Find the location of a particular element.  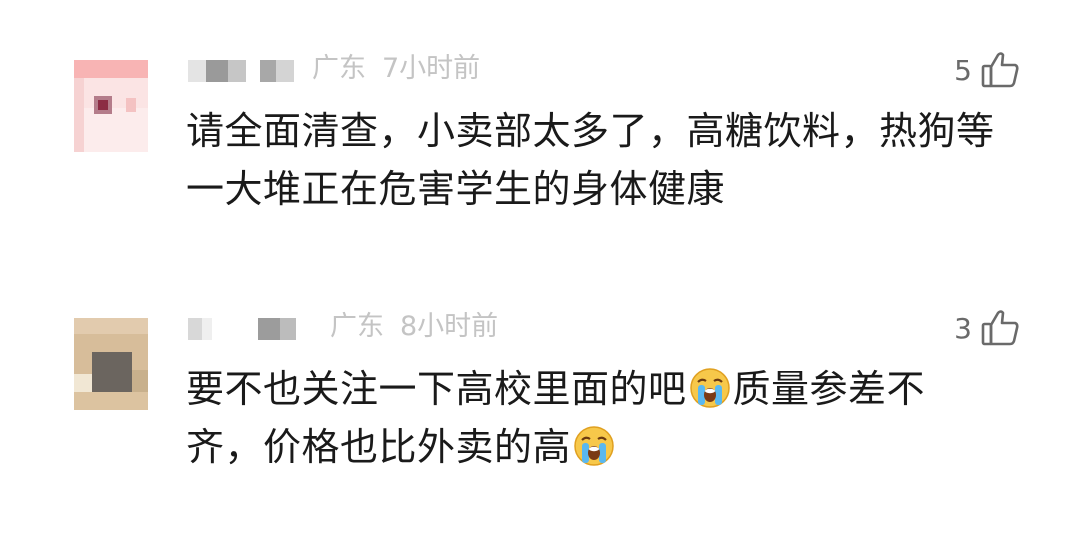

comment-text-line: 一大堆正在危害学生的身体健康 is located at coordinates (456, 189).